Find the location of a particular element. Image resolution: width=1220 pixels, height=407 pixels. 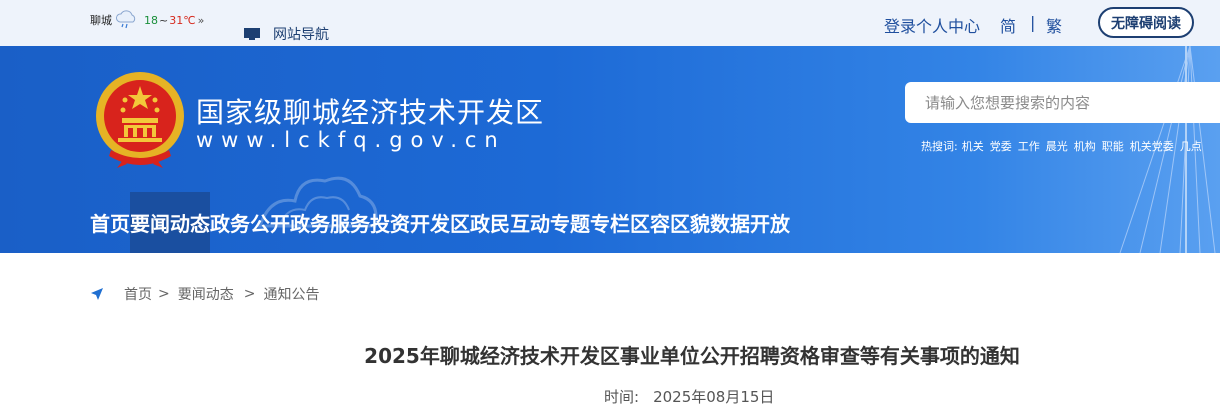

breadcrumb-news: 要闻动态 is located at coordinates (206, 294).